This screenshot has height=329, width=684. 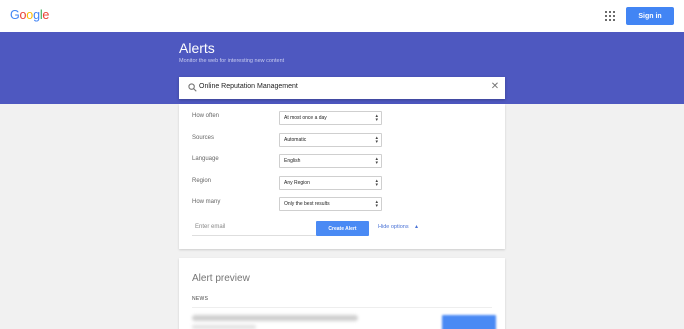 I want to click on google-logo: Google, so click(x=29, y=15).